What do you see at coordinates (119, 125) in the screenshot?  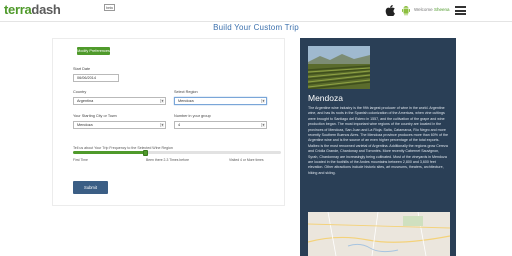 I see `starting-city-select: Mendoza ▼` at bounding box center [119, 125].